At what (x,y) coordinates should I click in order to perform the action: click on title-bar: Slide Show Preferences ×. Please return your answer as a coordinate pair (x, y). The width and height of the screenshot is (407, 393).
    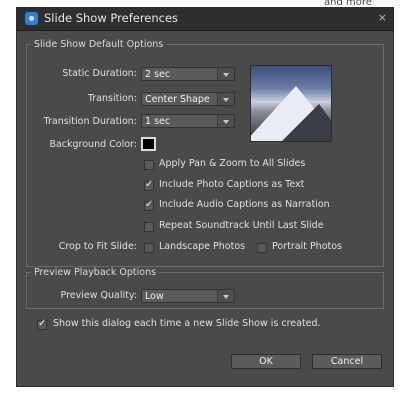
    Looking at the image, I should click on (205, 19).